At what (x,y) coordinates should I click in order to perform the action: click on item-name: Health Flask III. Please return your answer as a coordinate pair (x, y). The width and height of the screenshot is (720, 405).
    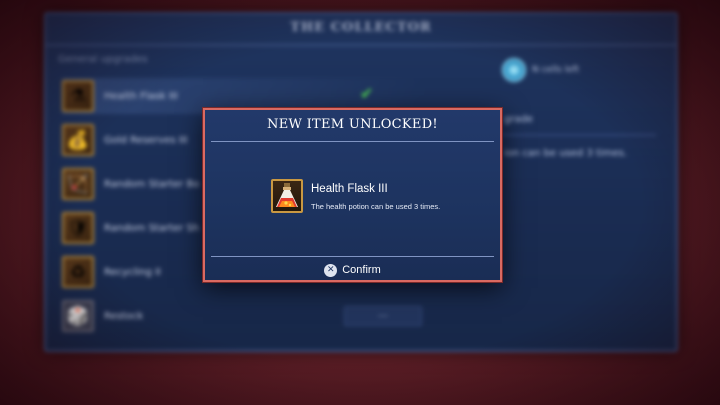
    Looking at the image, I should click on (349, 189).